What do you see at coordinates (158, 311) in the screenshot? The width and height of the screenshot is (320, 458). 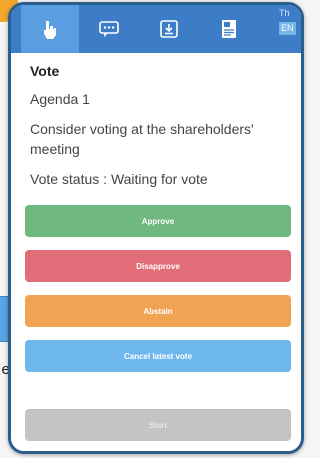 I see `abstain-button: Abstain` at bounding box center [158, 311].